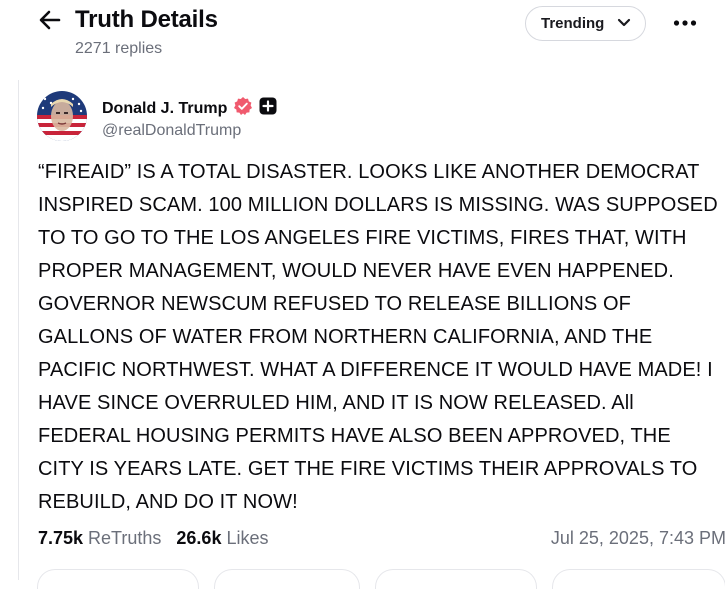 This screenshot has height=589, width=725. Describe the element at coordinates (60, 538) in the screenshot. I see `retruths-count: 7.75k` at that location.